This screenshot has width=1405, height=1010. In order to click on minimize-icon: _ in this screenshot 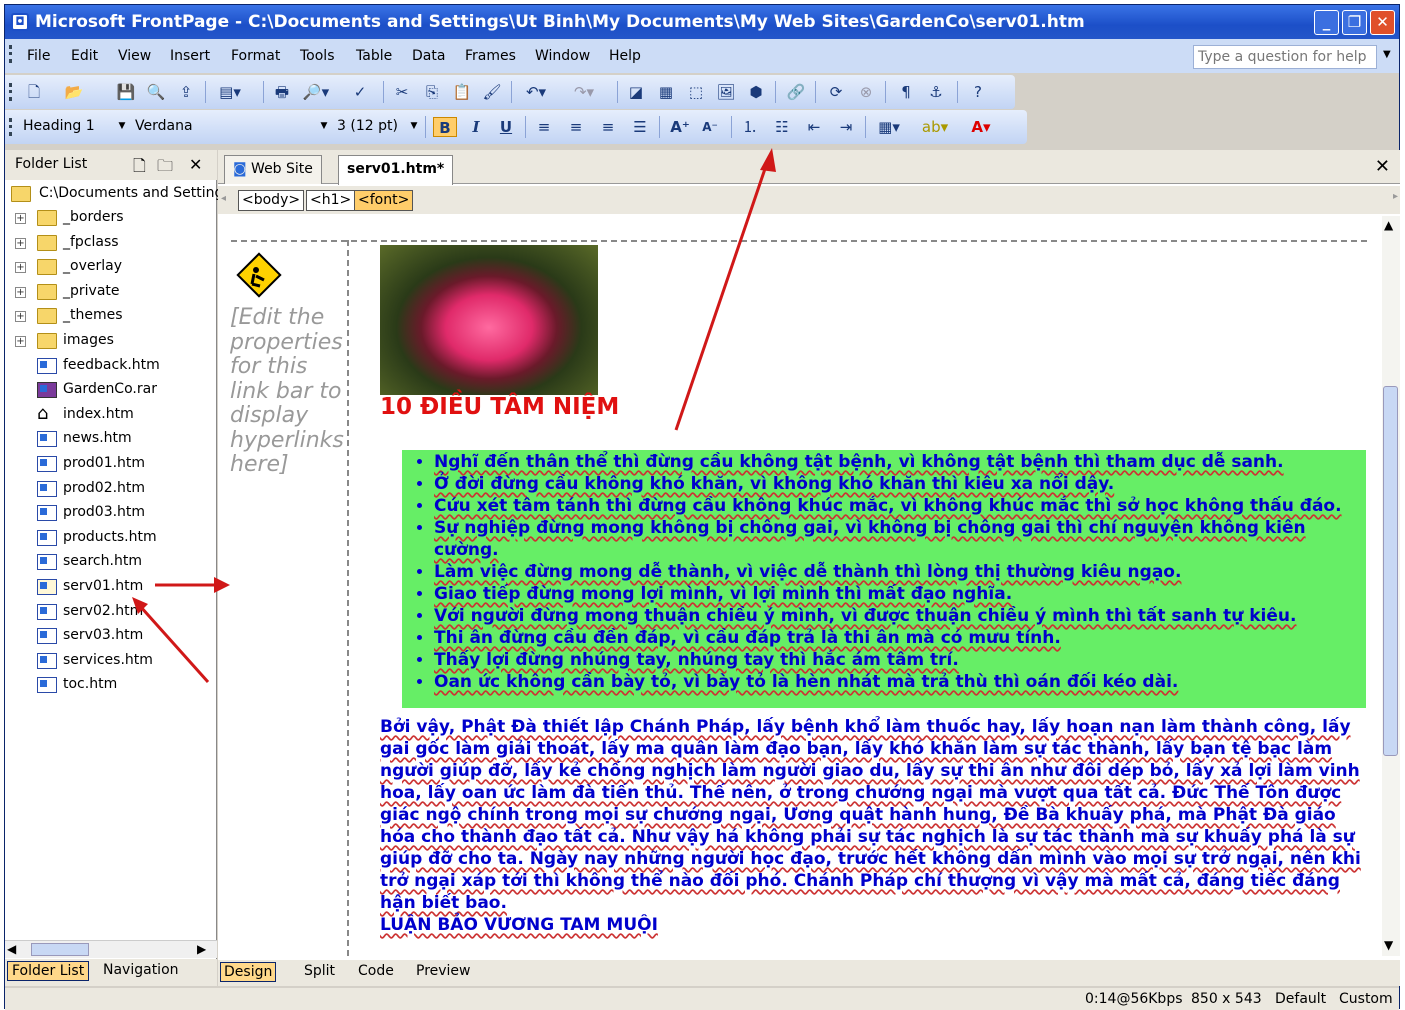, I will do `click(1326, 22)`.